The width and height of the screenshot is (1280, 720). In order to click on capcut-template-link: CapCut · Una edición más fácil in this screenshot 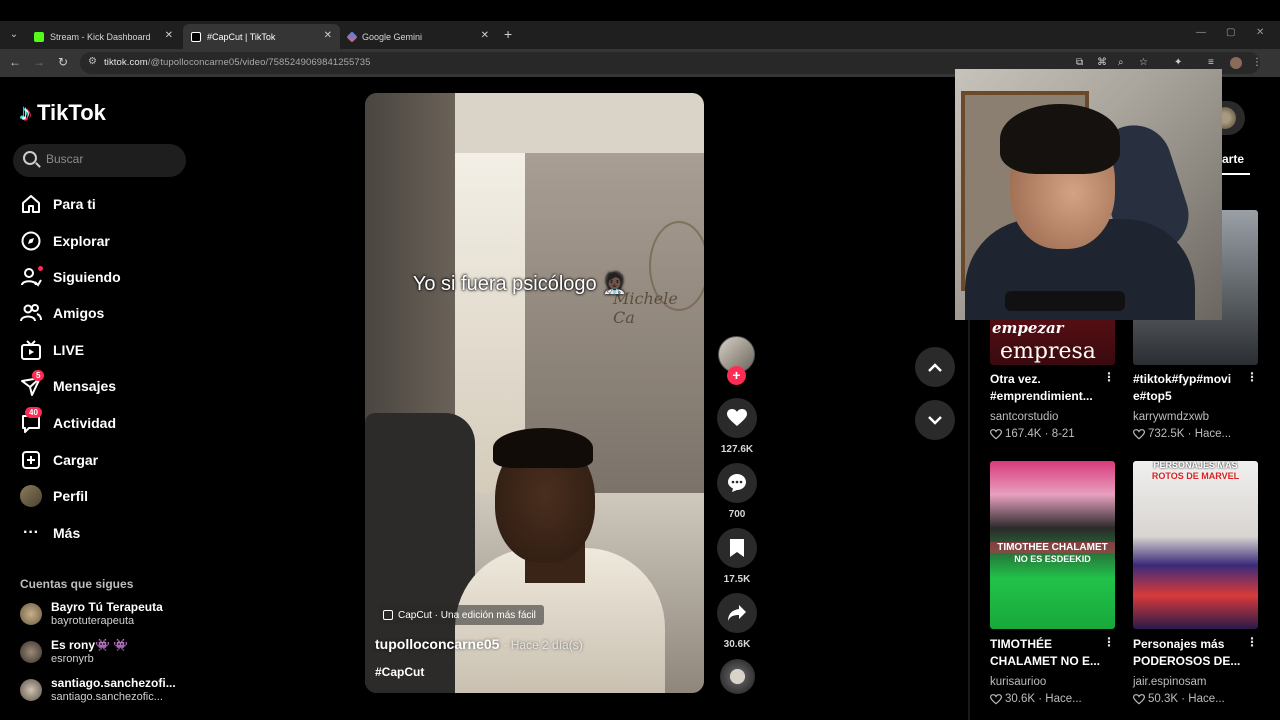, I will do `click(461, 615)`.